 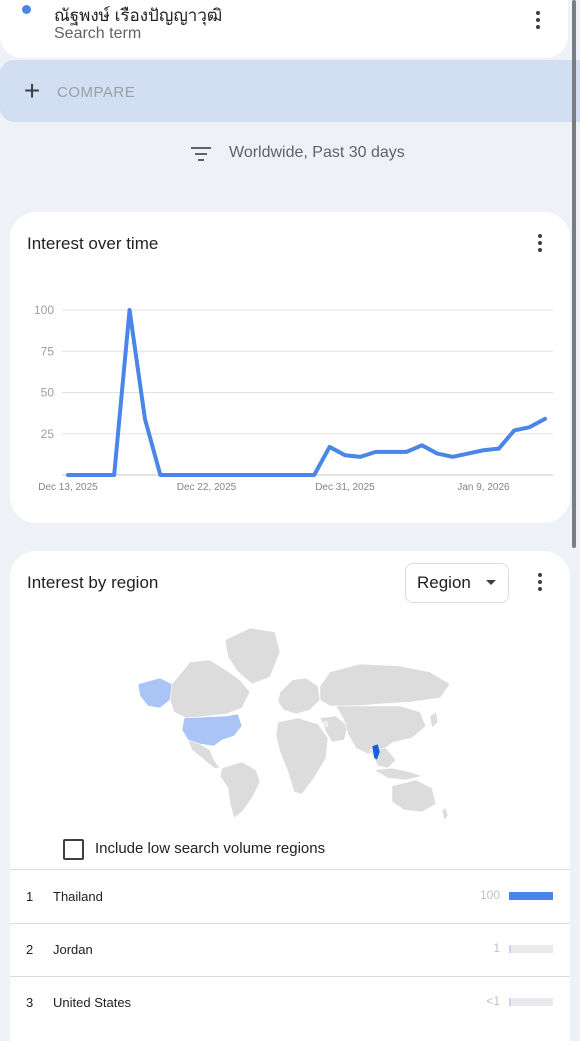 What do you see at coordinates (210, 848) in the screenshot?
I see `low-volume-label: Include low search volume regions` at bounding box center [210, 848].